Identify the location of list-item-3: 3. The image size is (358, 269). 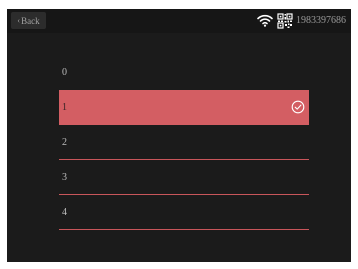
(184, 177).